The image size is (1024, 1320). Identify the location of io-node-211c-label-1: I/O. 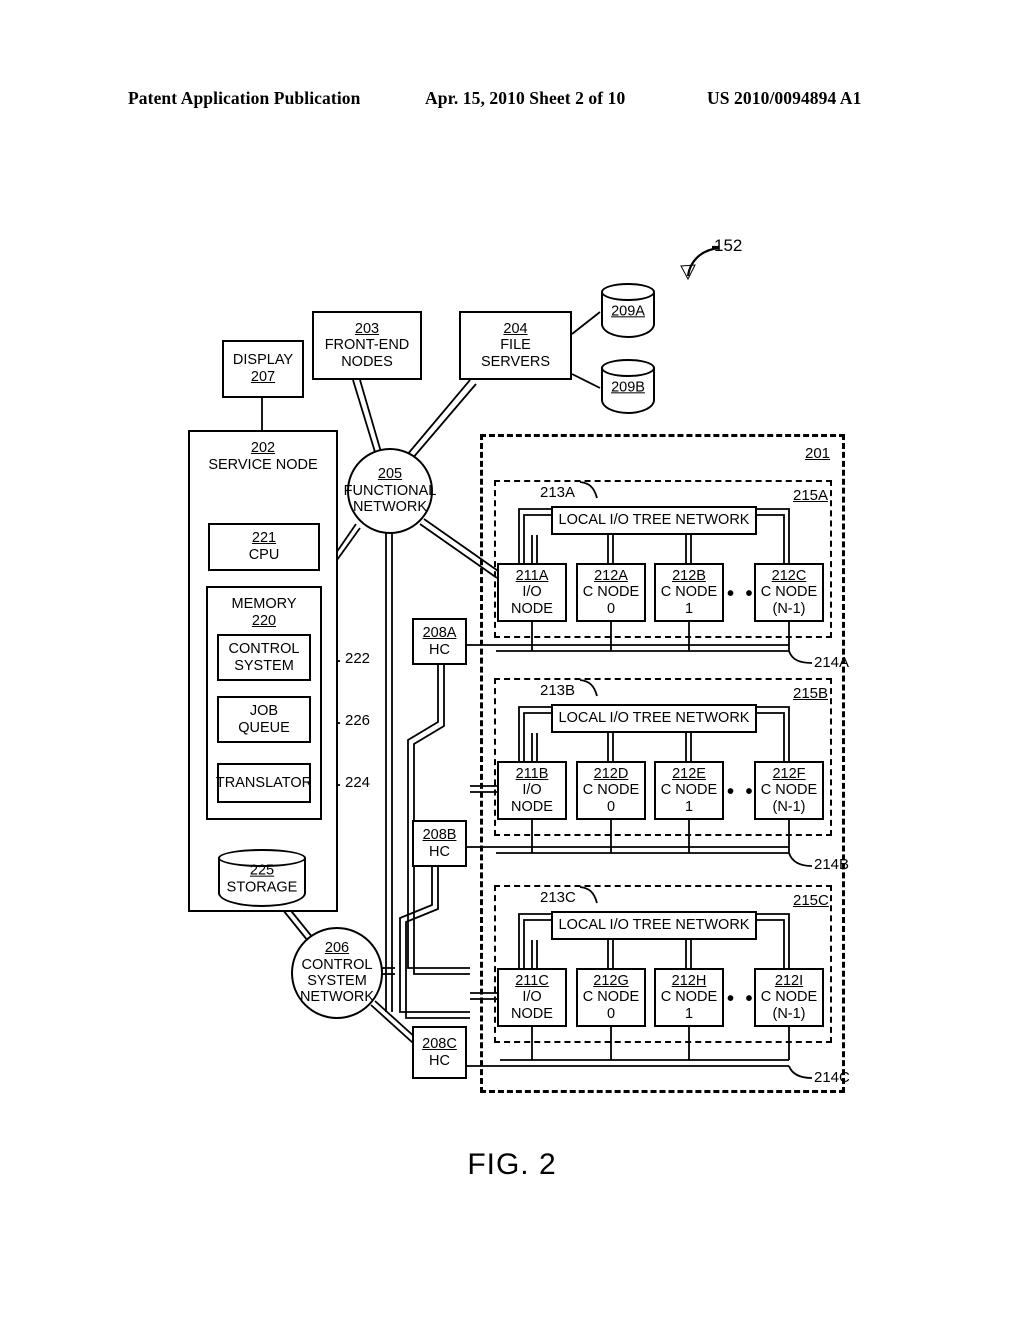
(532, 997).